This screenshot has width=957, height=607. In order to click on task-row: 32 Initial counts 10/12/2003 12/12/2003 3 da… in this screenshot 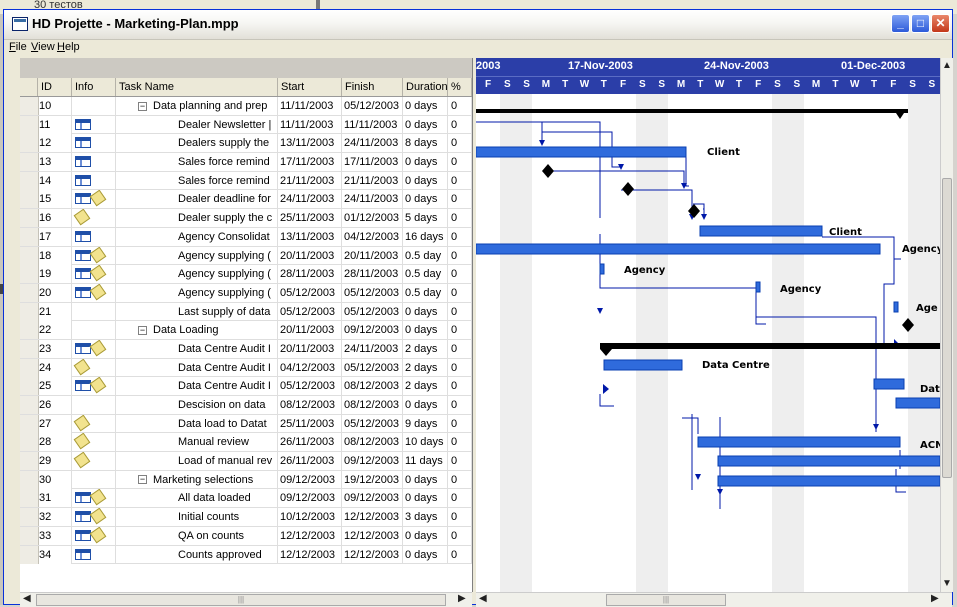, I will do `click(246, 517)`.